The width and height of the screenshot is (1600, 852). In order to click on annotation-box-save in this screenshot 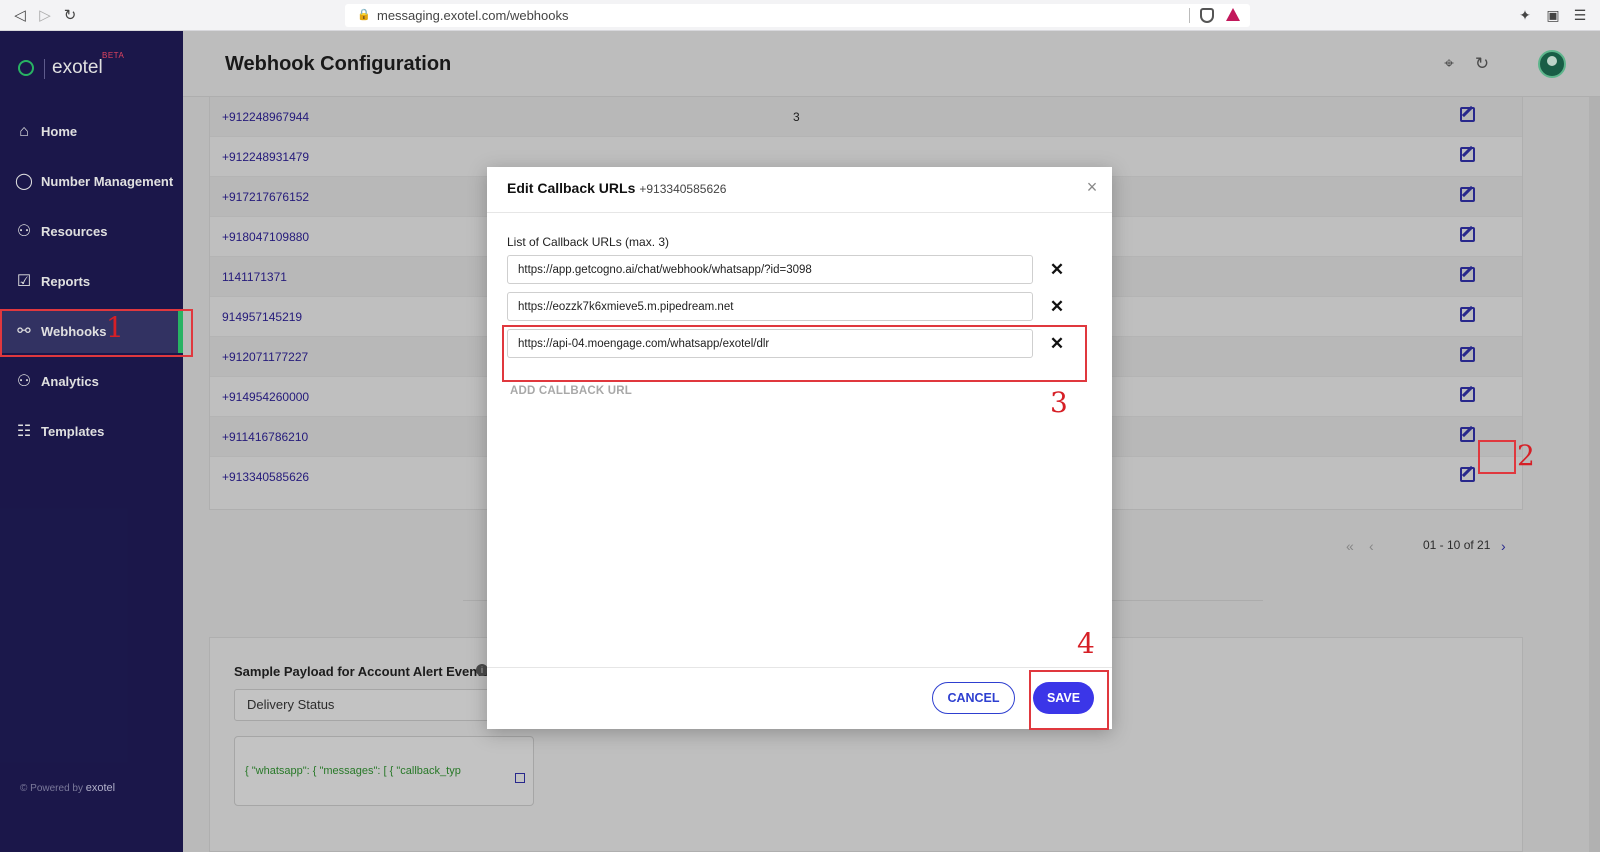, I will do `click(1069, 700)`.